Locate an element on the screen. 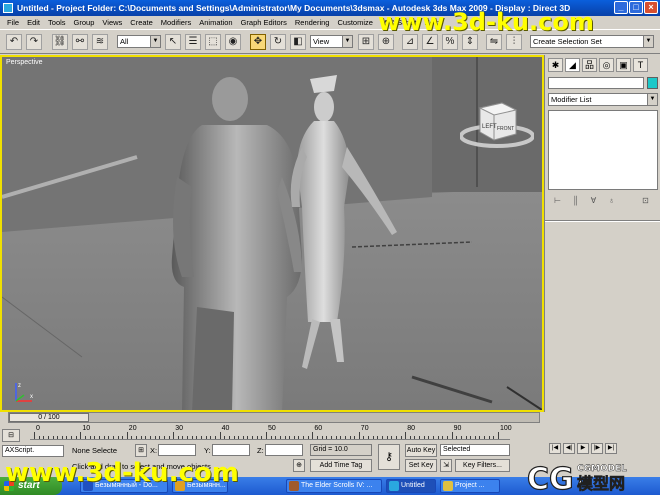 Image resolution: width=660 pixels, height=495 pixels. go-to-end-icon: ▶| is located at coordinates (611, 448).